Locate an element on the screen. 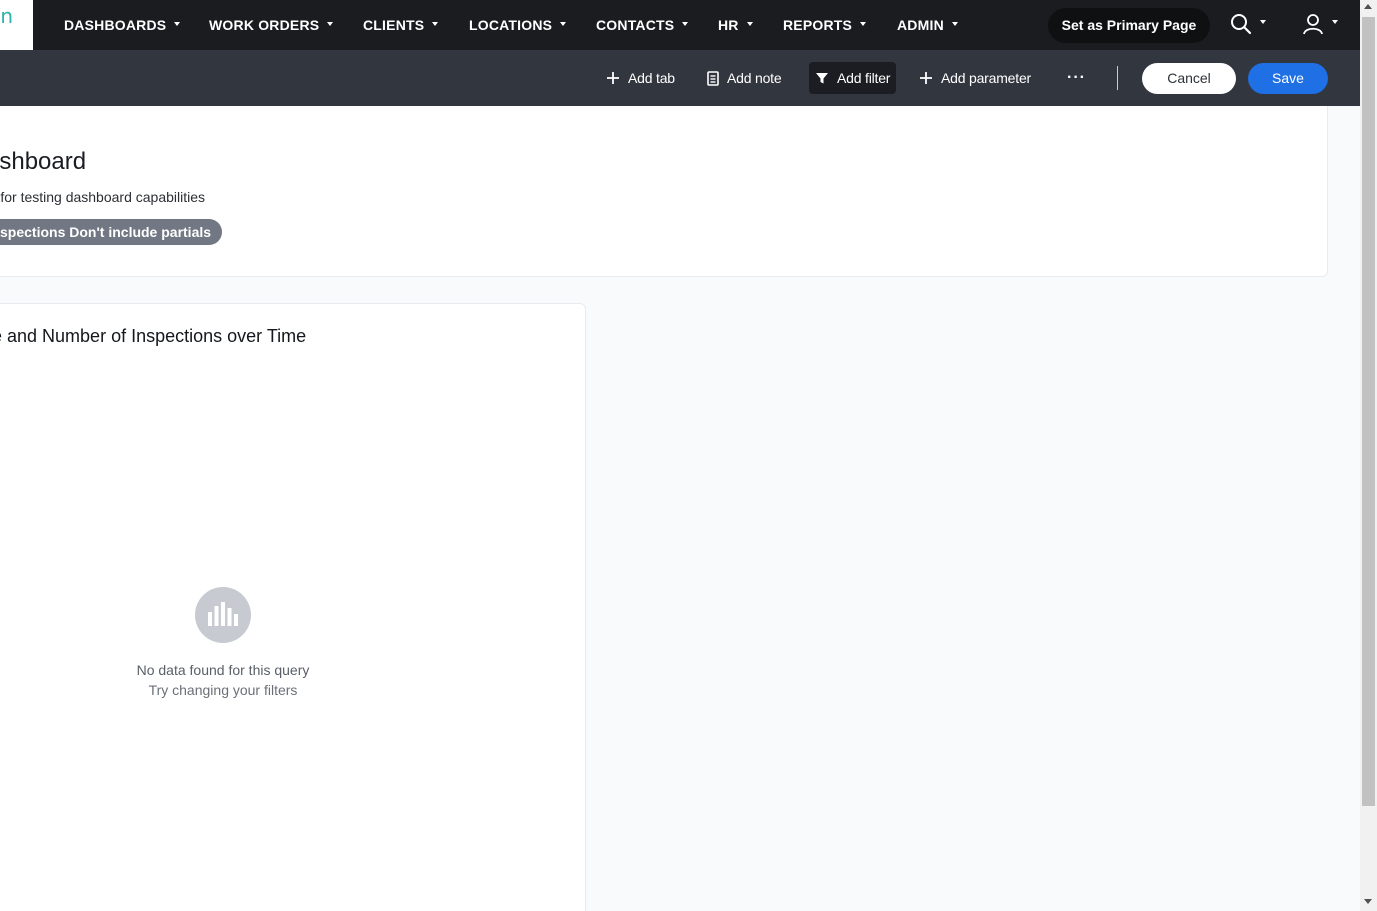 The width and height of the screenshot is (1377, 911). nav-work-orders: WORK ORDERS is located at coordinates (271, 25).